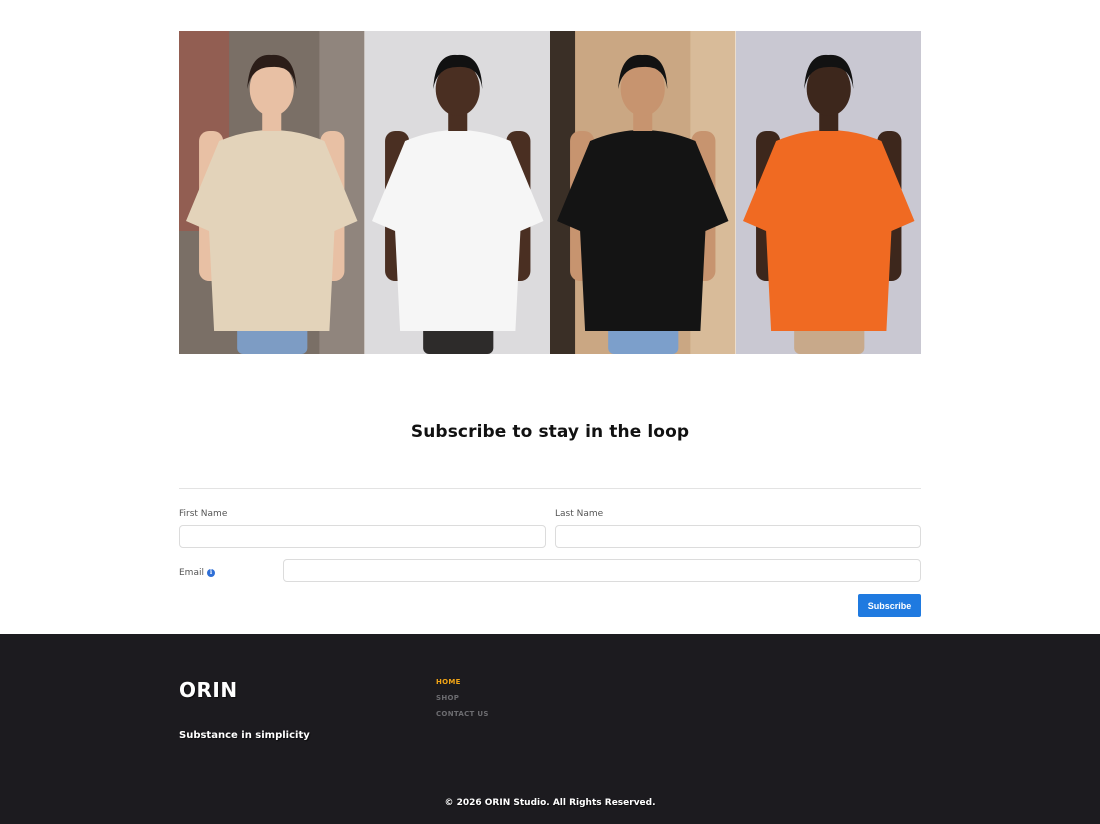  What do you see at coordinates (208, 690) in the screenshot?
I see `footer-brand-logo: ORIN` at bounding box center [208, 690].